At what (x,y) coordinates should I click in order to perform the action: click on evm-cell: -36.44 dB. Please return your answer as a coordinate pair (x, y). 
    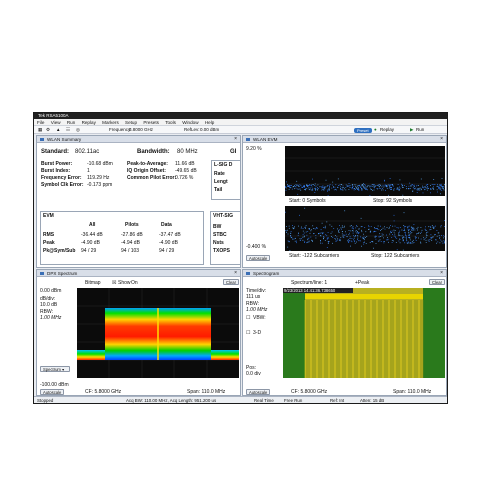
    Looking at the image, I should click on (92, 235).